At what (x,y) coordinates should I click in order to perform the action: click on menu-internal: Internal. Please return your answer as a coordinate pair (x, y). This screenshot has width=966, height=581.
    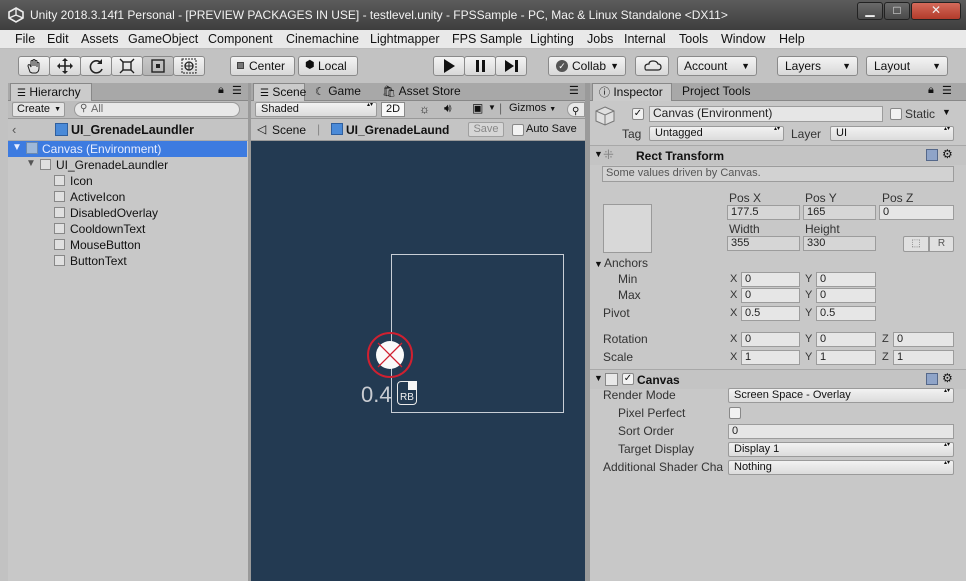
    Looking at the image, I should click on (645, 39).